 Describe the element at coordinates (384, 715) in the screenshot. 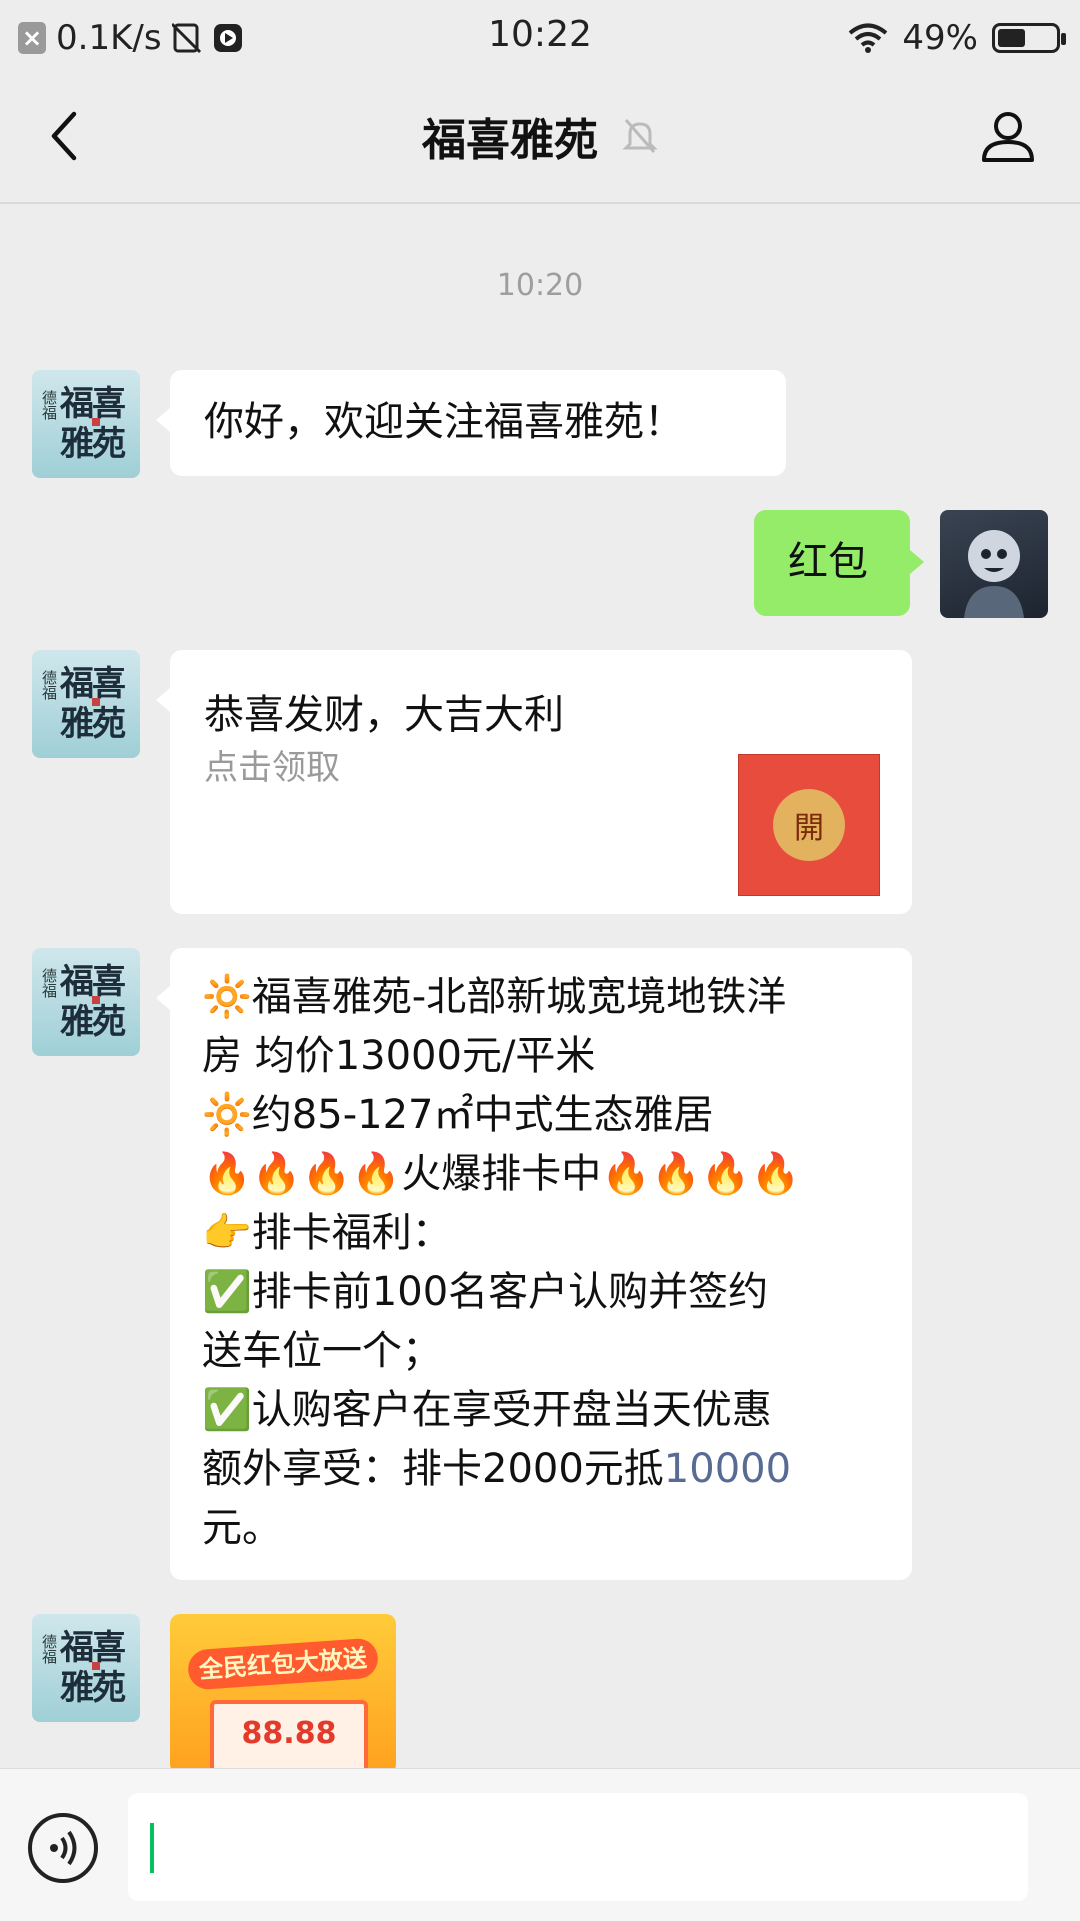

I see `red-packet-title: 恭喜发财，大吉大利` at that location.